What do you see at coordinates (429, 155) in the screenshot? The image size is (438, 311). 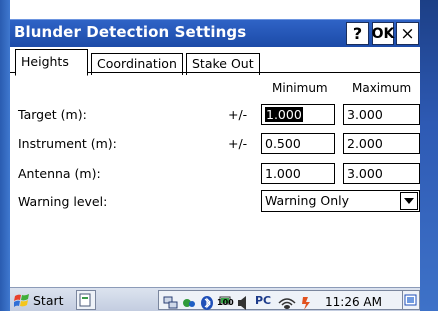 I see `screen-frame-right` at bounding box center [429, 155].